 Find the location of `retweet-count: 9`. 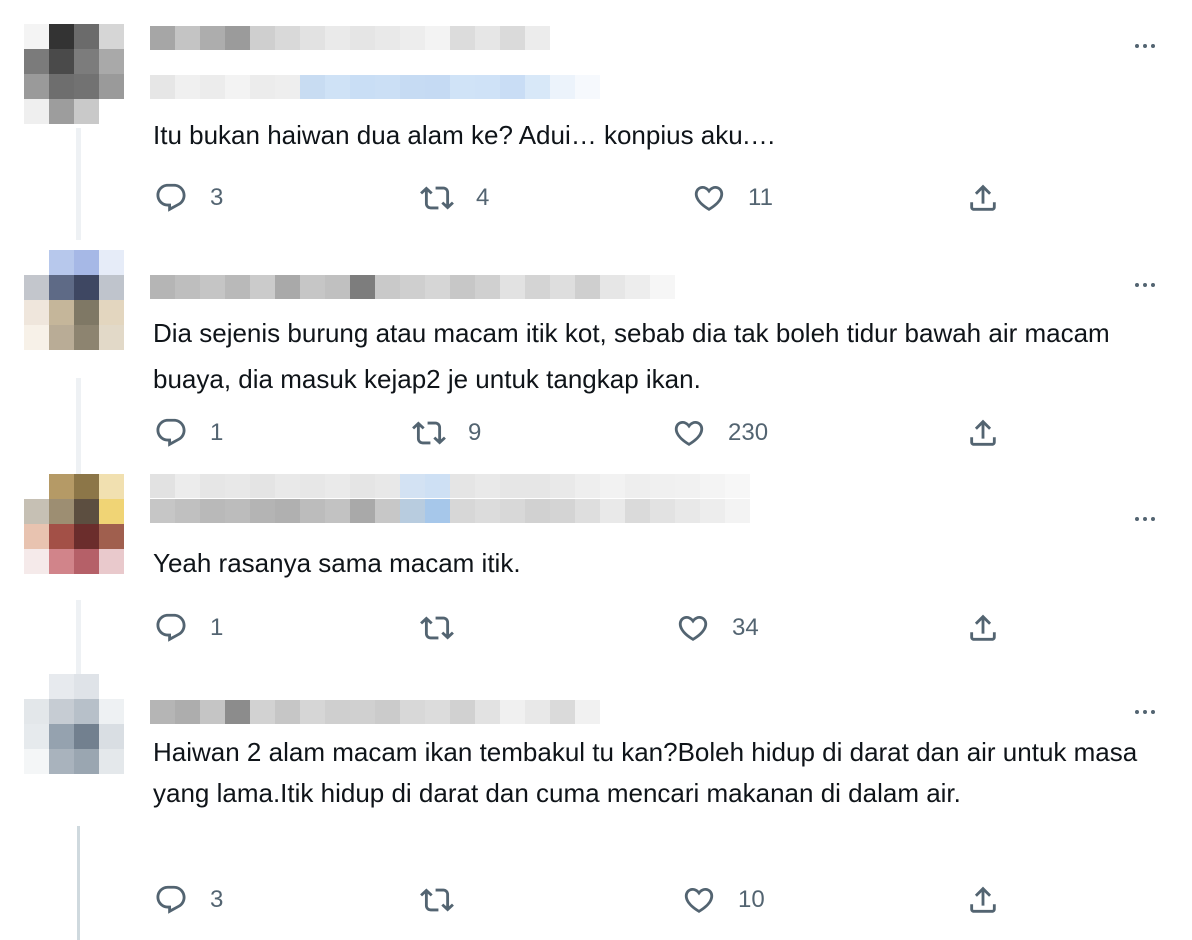

retweet-count: 9 is located at coordinates (475, 432).